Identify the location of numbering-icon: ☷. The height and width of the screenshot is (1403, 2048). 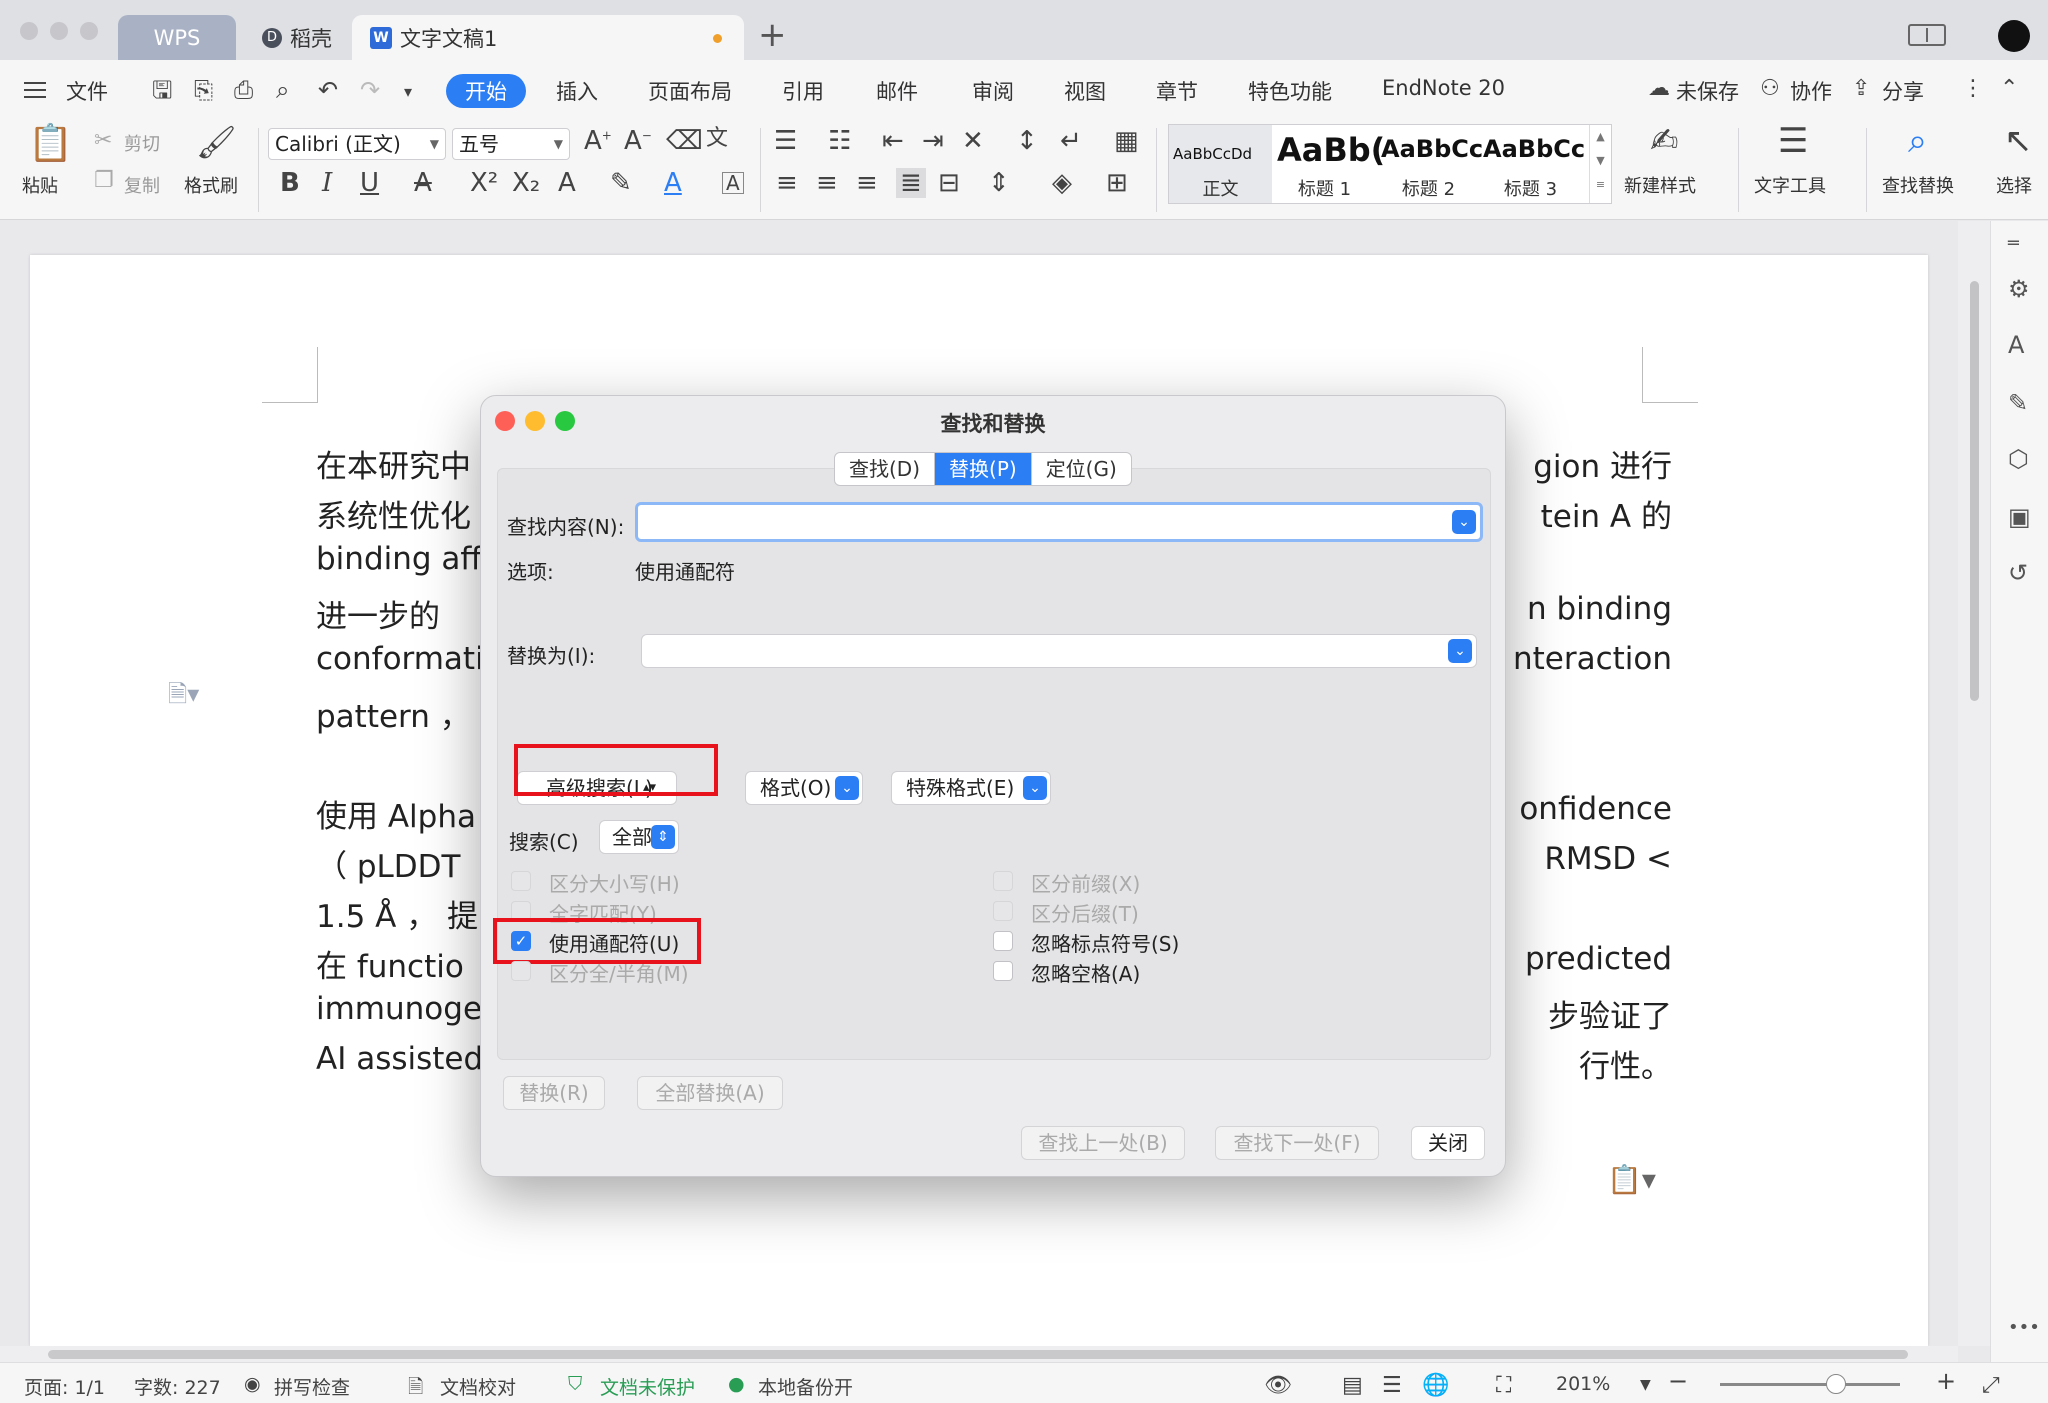
(839, 141).